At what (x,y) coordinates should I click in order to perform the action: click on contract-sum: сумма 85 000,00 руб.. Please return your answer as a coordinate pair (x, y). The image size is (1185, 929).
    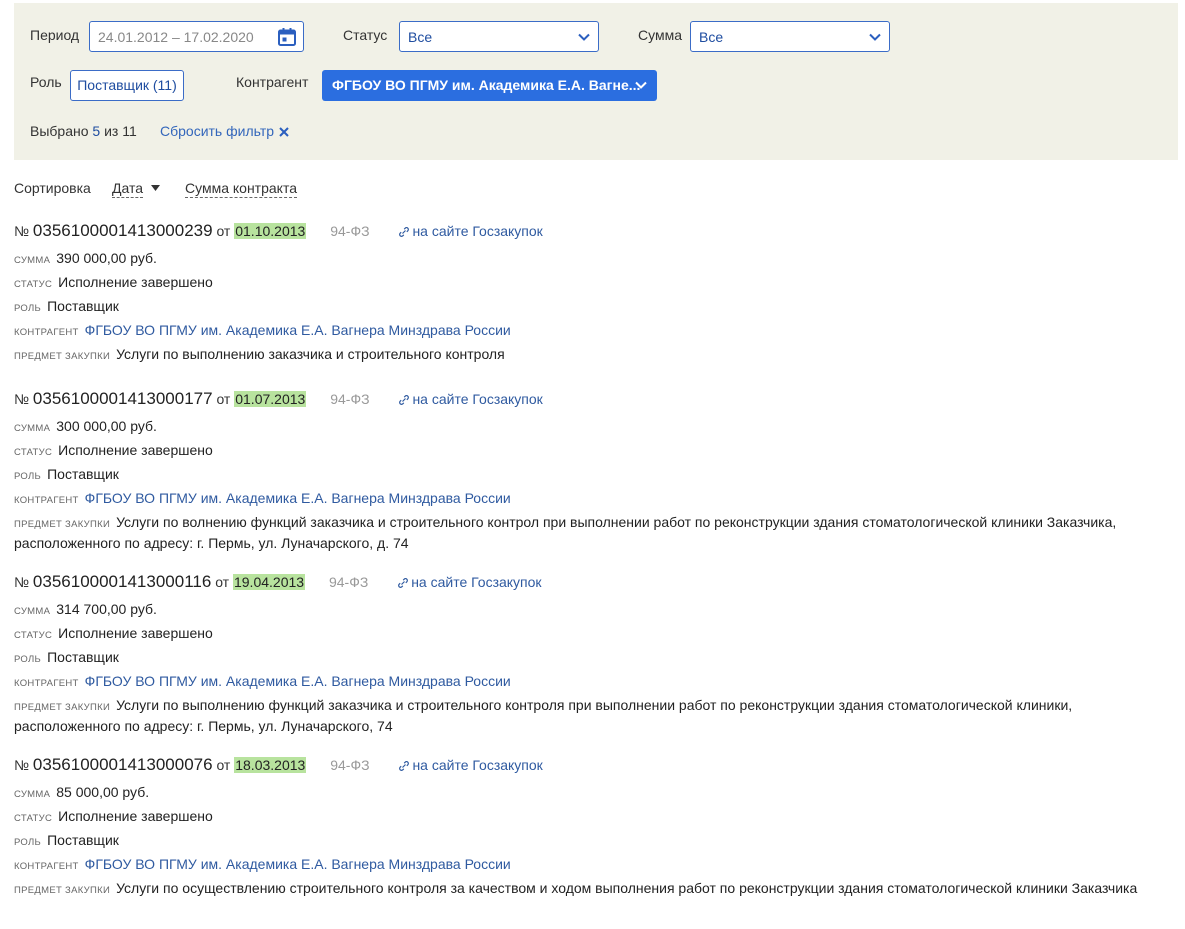
    Looking at the image, I should click on (82, 792).